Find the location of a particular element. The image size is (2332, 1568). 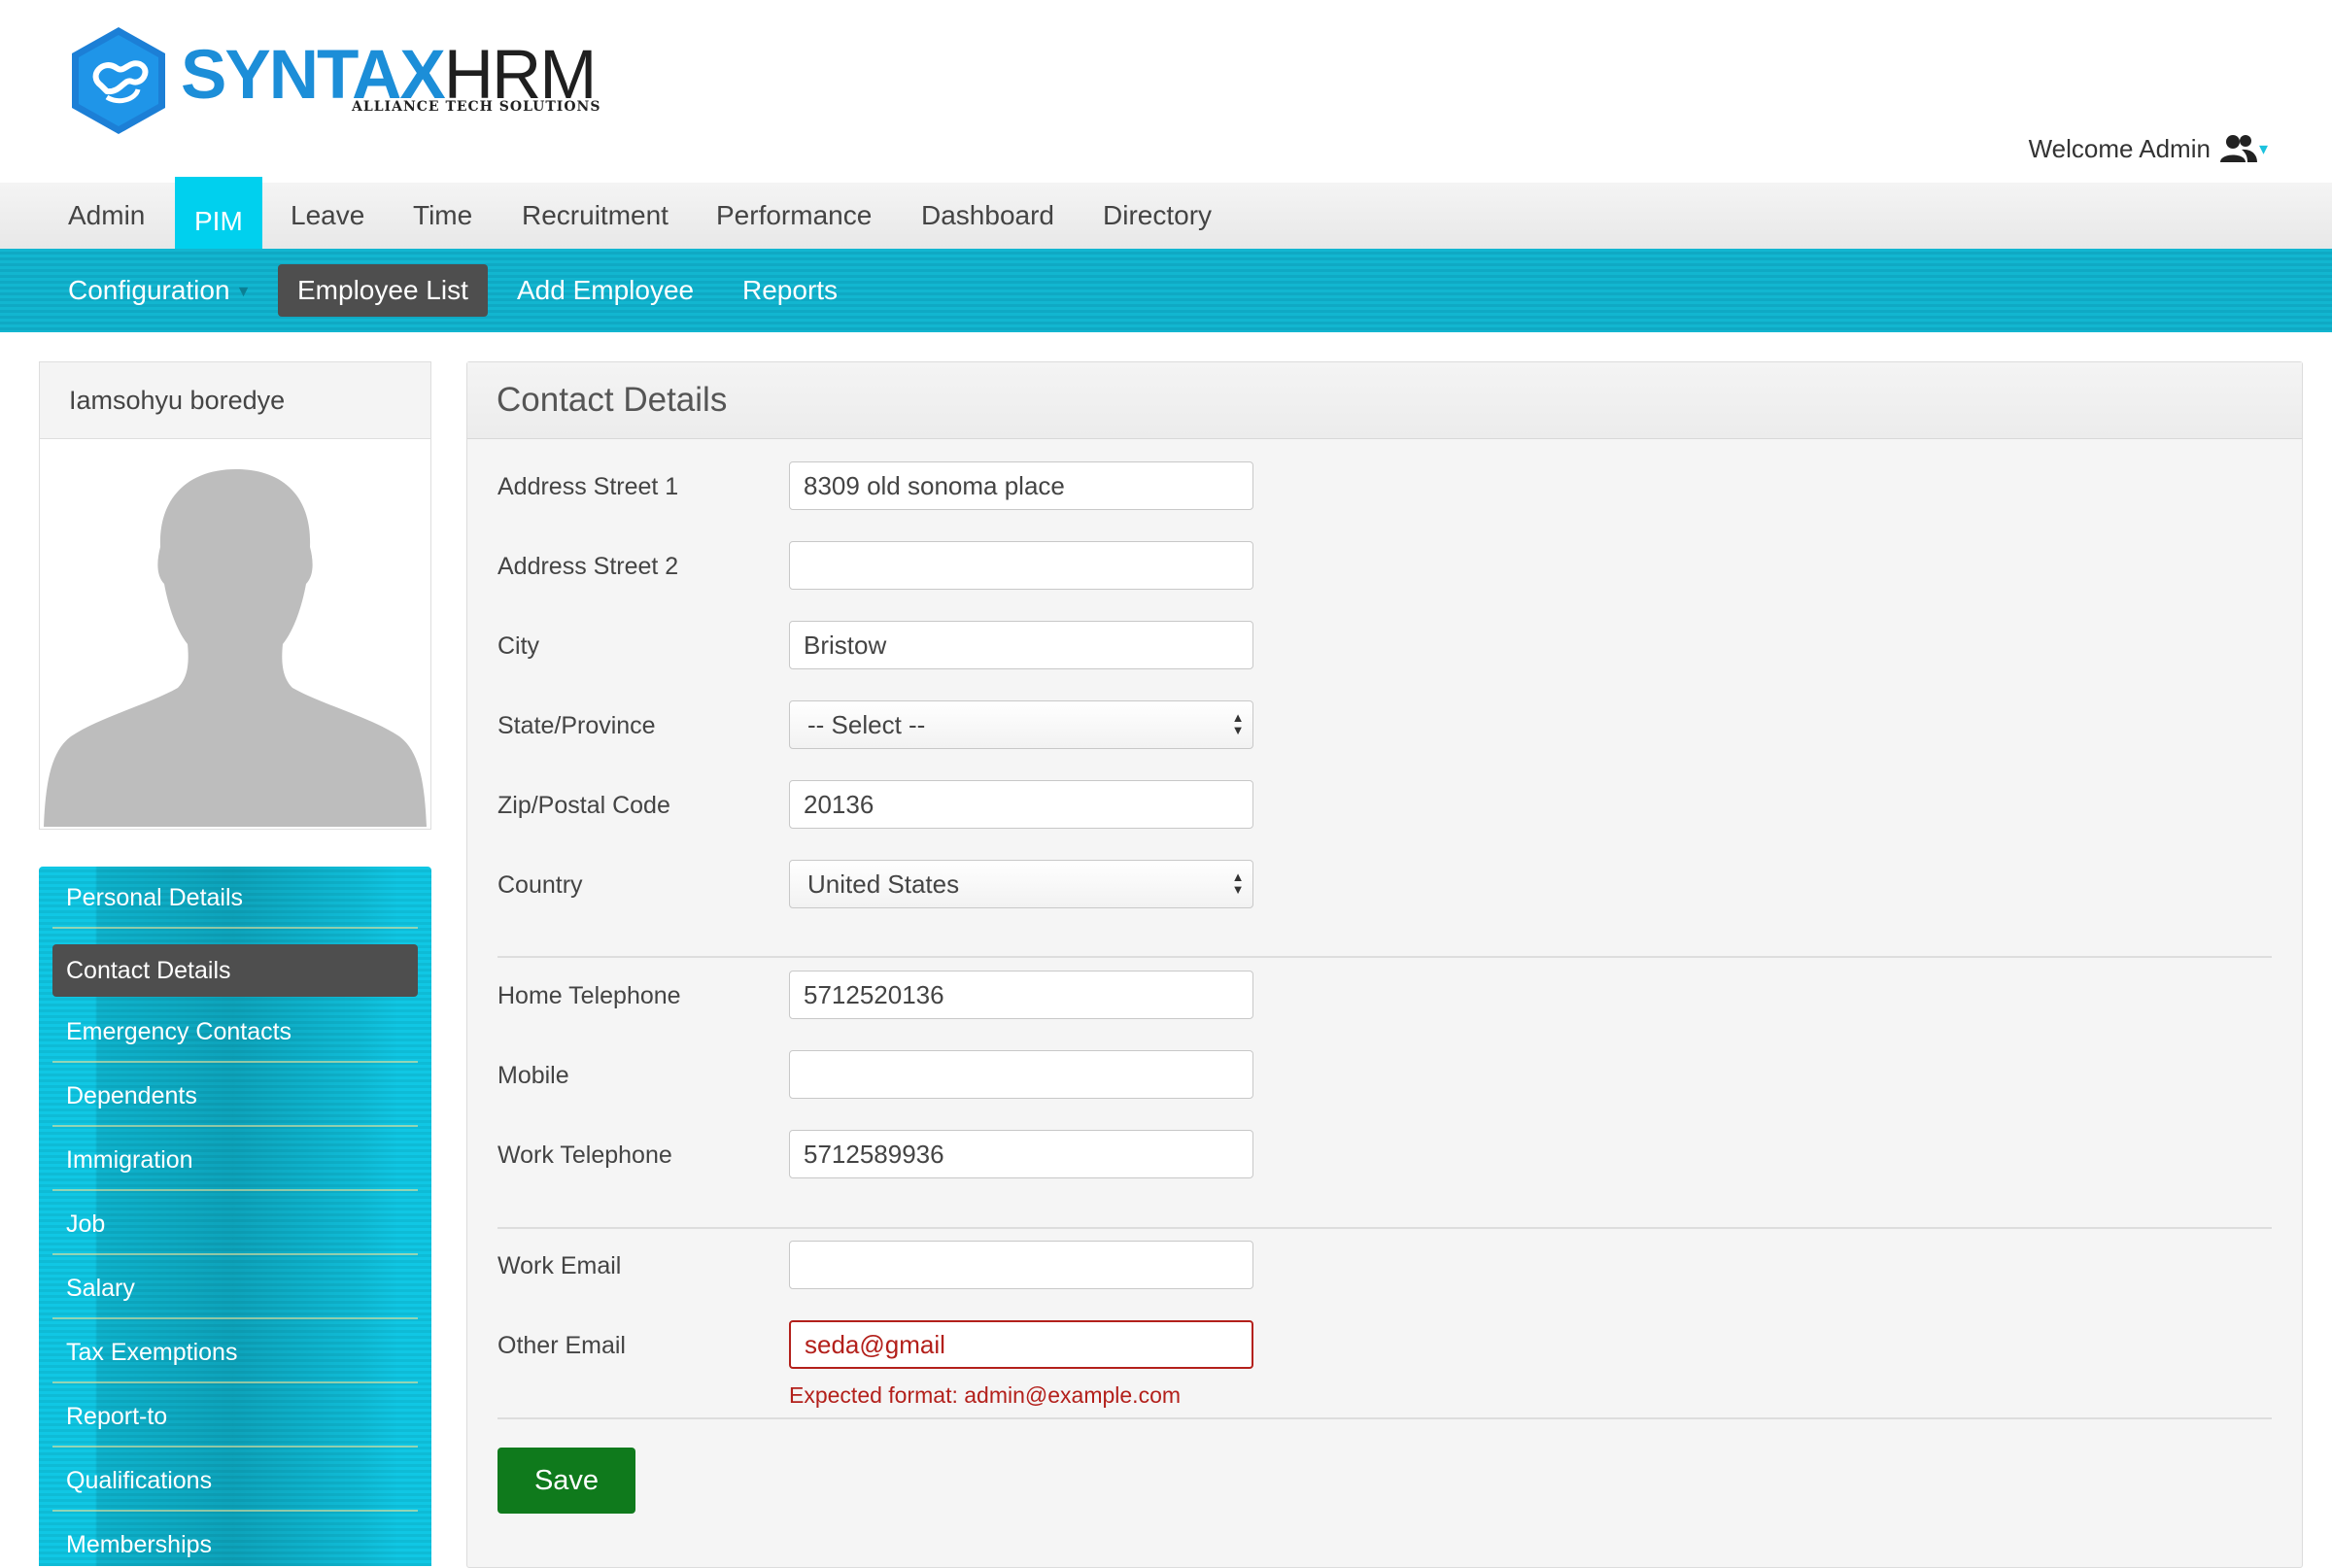

users-icon is located at coordinates (2238, 148).